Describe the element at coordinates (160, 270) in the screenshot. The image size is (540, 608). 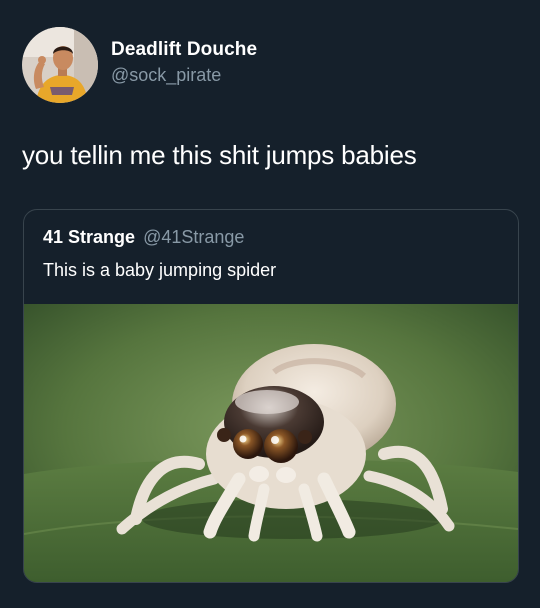
I see `quoted-tweet-text: This is a baby jumping spider` at that location.